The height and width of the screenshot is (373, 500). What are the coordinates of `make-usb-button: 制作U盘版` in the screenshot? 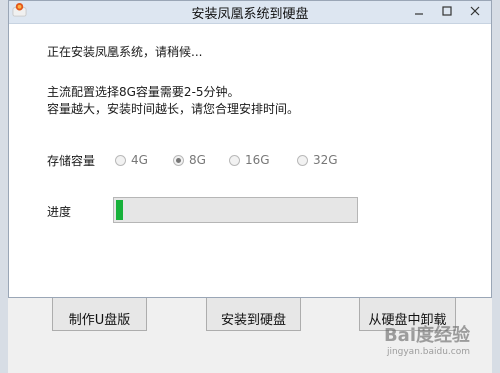 It's located at (99, 314).